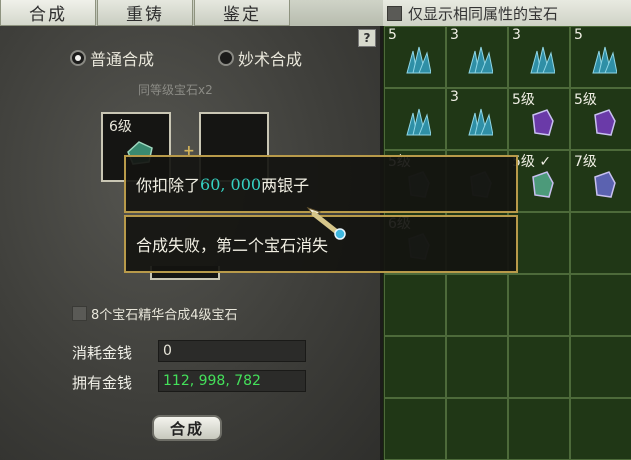 Image resolution: width=631 pixels, height=460 pixels. What do you see at coordinates (187, 428) in the screenshot?
I see `combine-button: 合成` at bounding box center [187, 428].